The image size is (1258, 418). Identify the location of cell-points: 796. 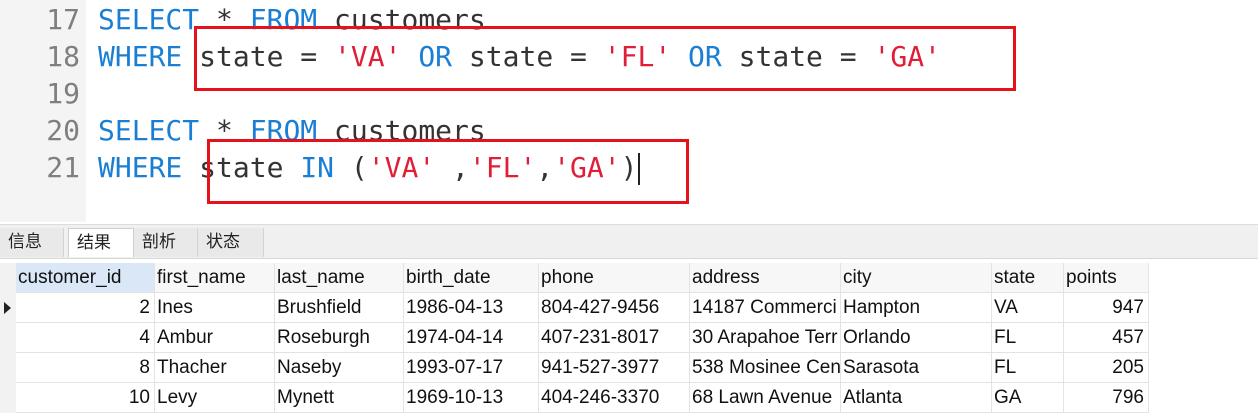
(1106, 398).